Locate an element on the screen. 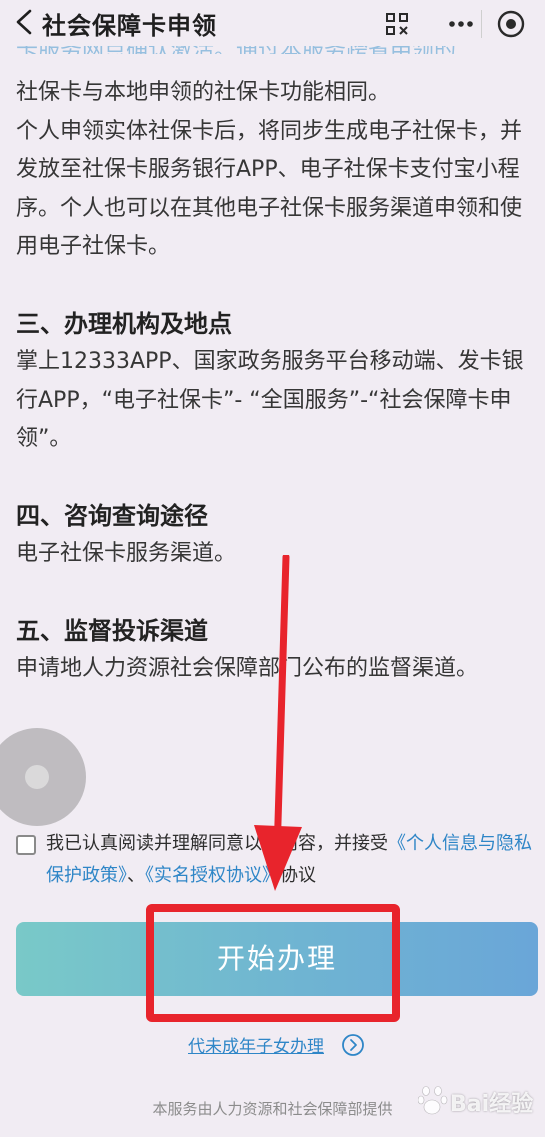 This screenshot has height=1137, width=545. proxy-minor-link: 代未成年子女办理 is located at coordinates (256, 1044).